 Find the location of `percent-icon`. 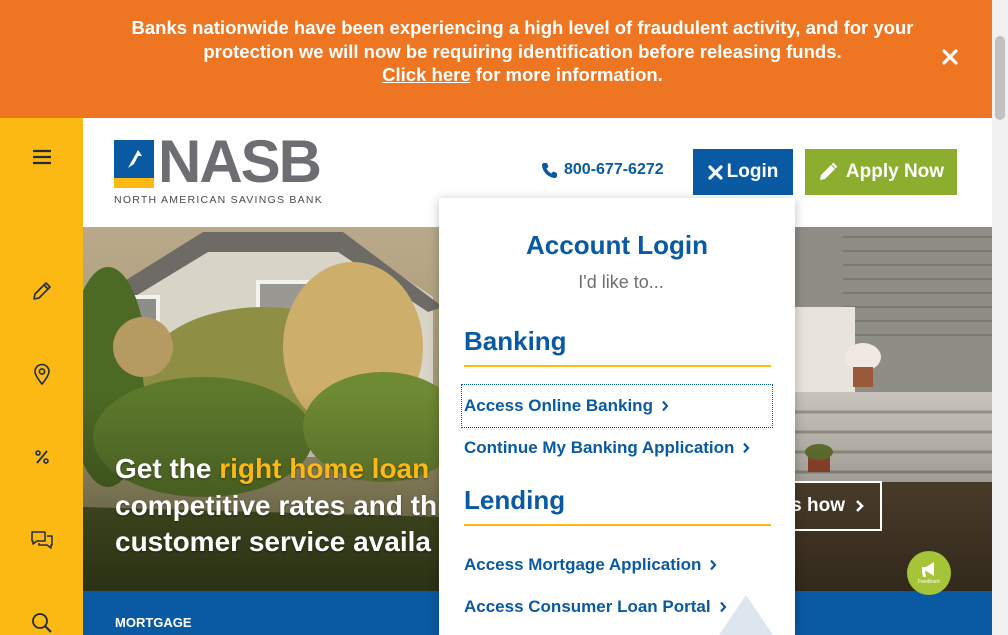

percent-icon is located at coordinates (42, 457).